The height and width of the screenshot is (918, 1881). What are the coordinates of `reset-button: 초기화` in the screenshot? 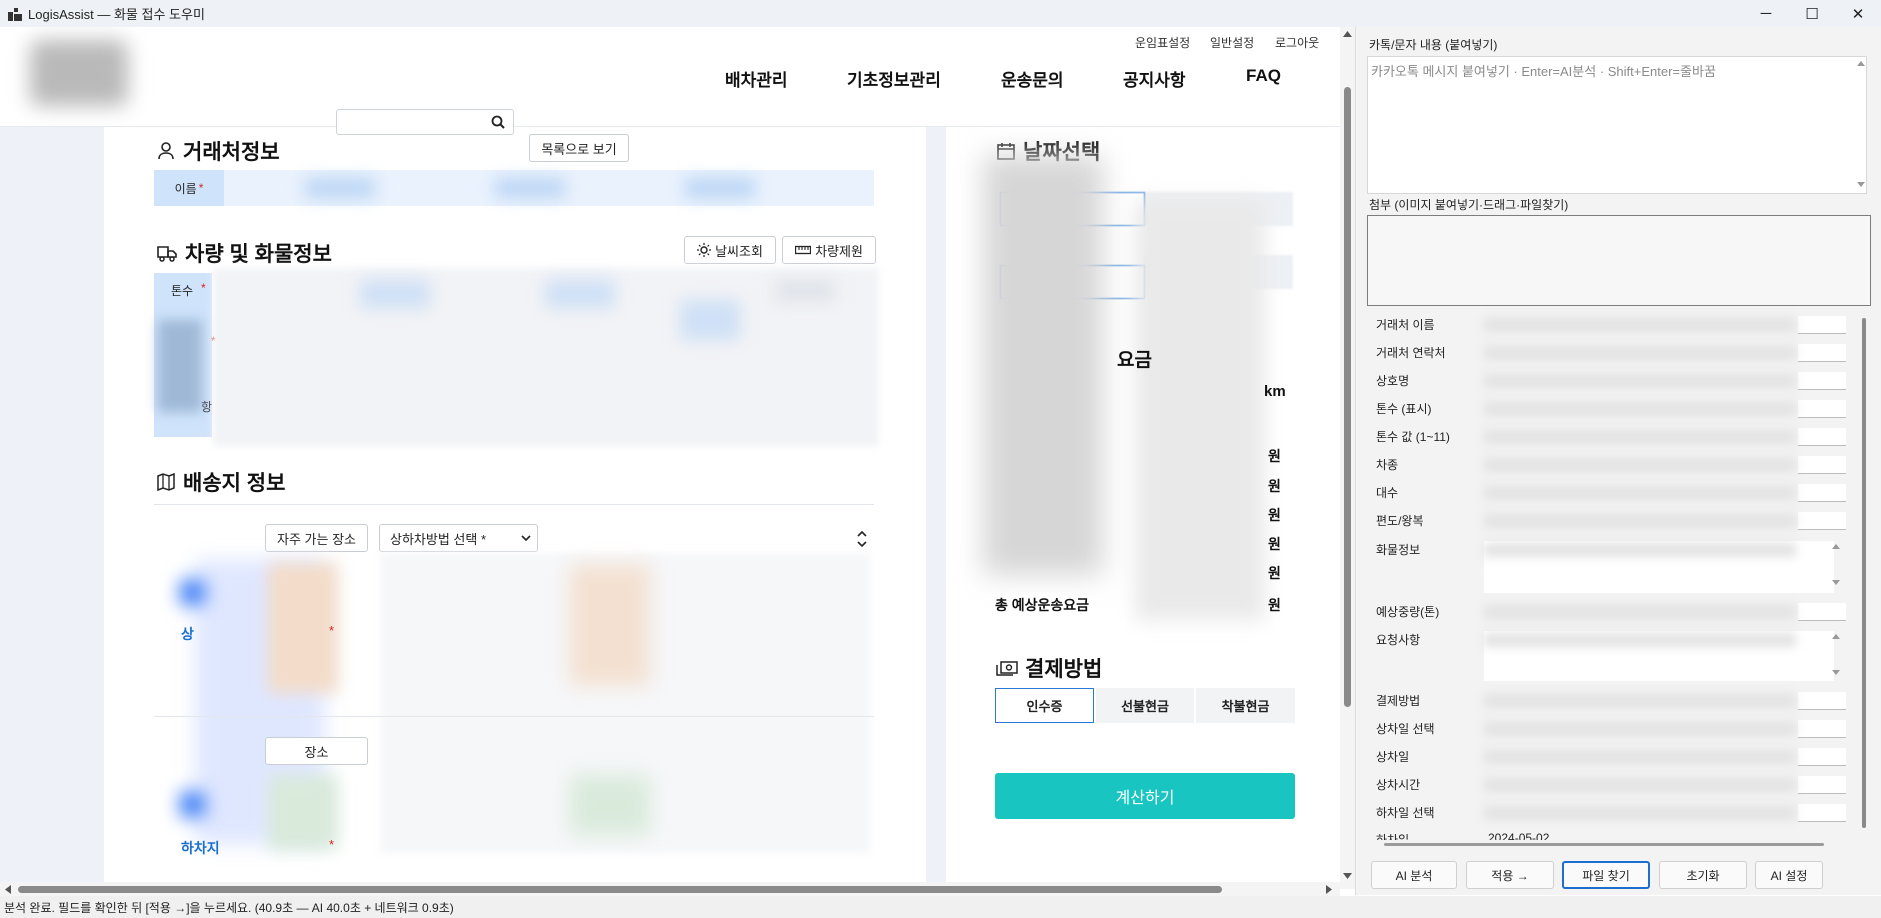 It's located at (1703, 875).